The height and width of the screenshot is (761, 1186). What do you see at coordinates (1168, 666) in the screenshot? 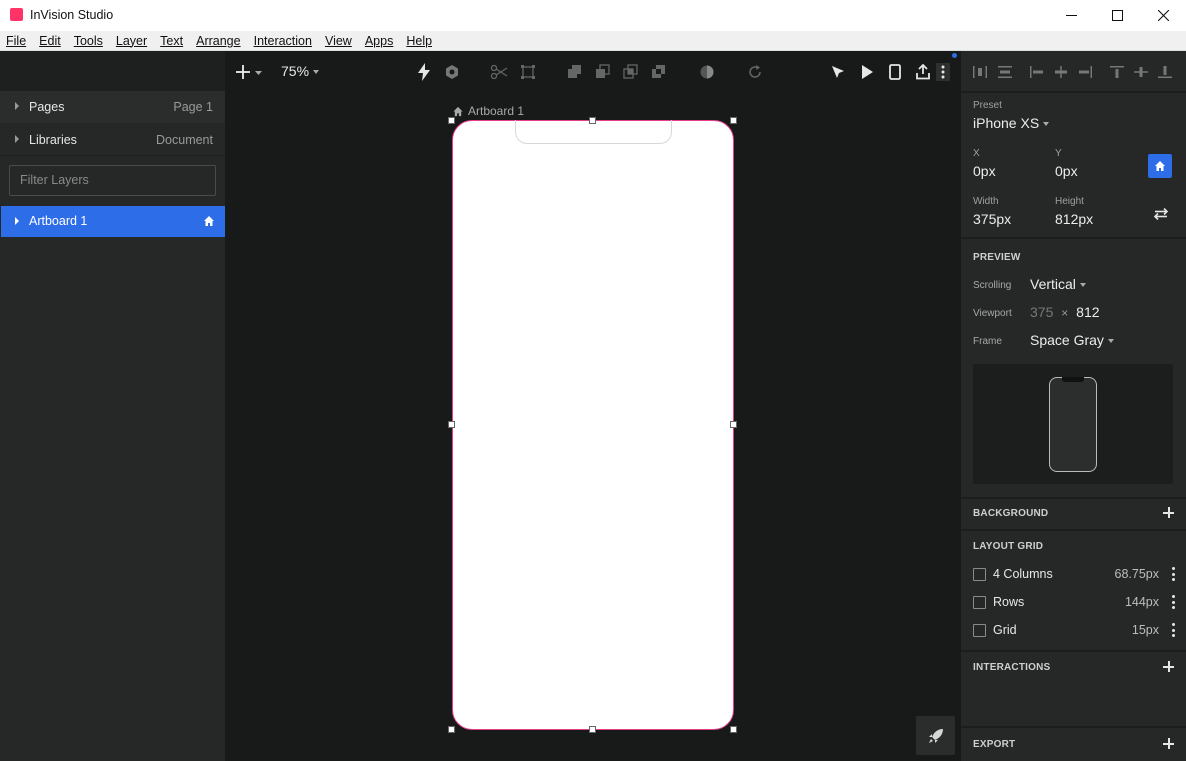
I see `add-interaction-button` at bounding box center [1168, 666].